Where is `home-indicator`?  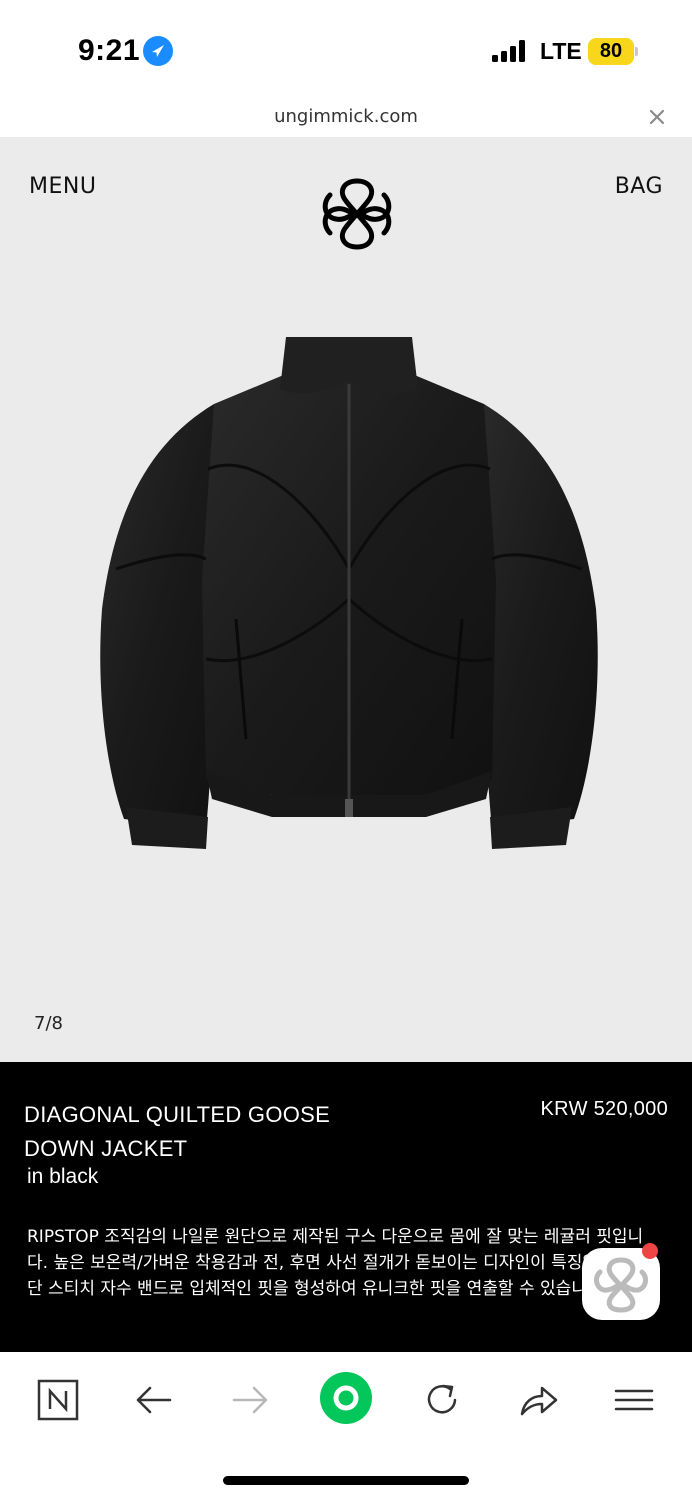 home-indicator is located at coordinates (346, 1480).